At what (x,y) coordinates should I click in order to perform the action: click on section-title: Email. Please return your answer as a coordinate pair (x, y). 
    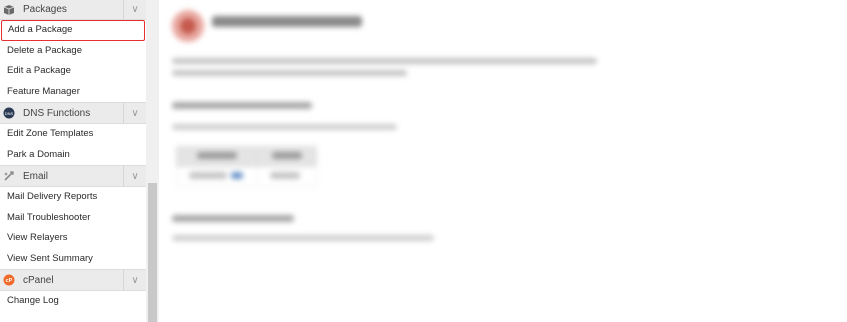
    Looking at the image, I should click on (36, 176).